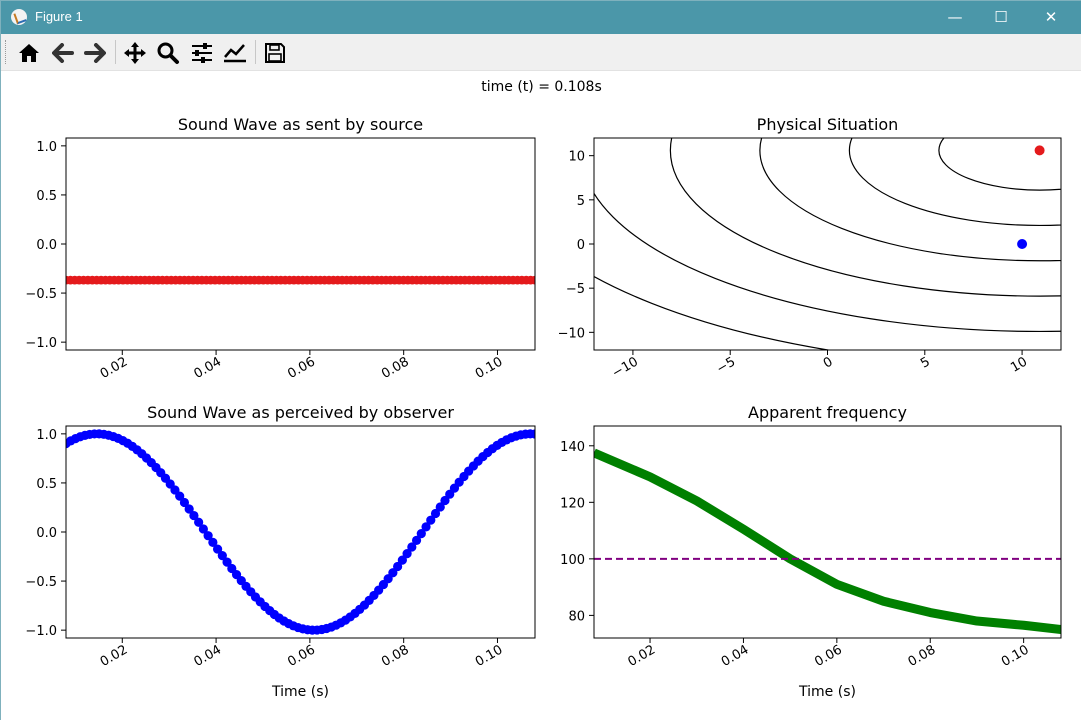  I want to click on source-point, so click(1039, 150).